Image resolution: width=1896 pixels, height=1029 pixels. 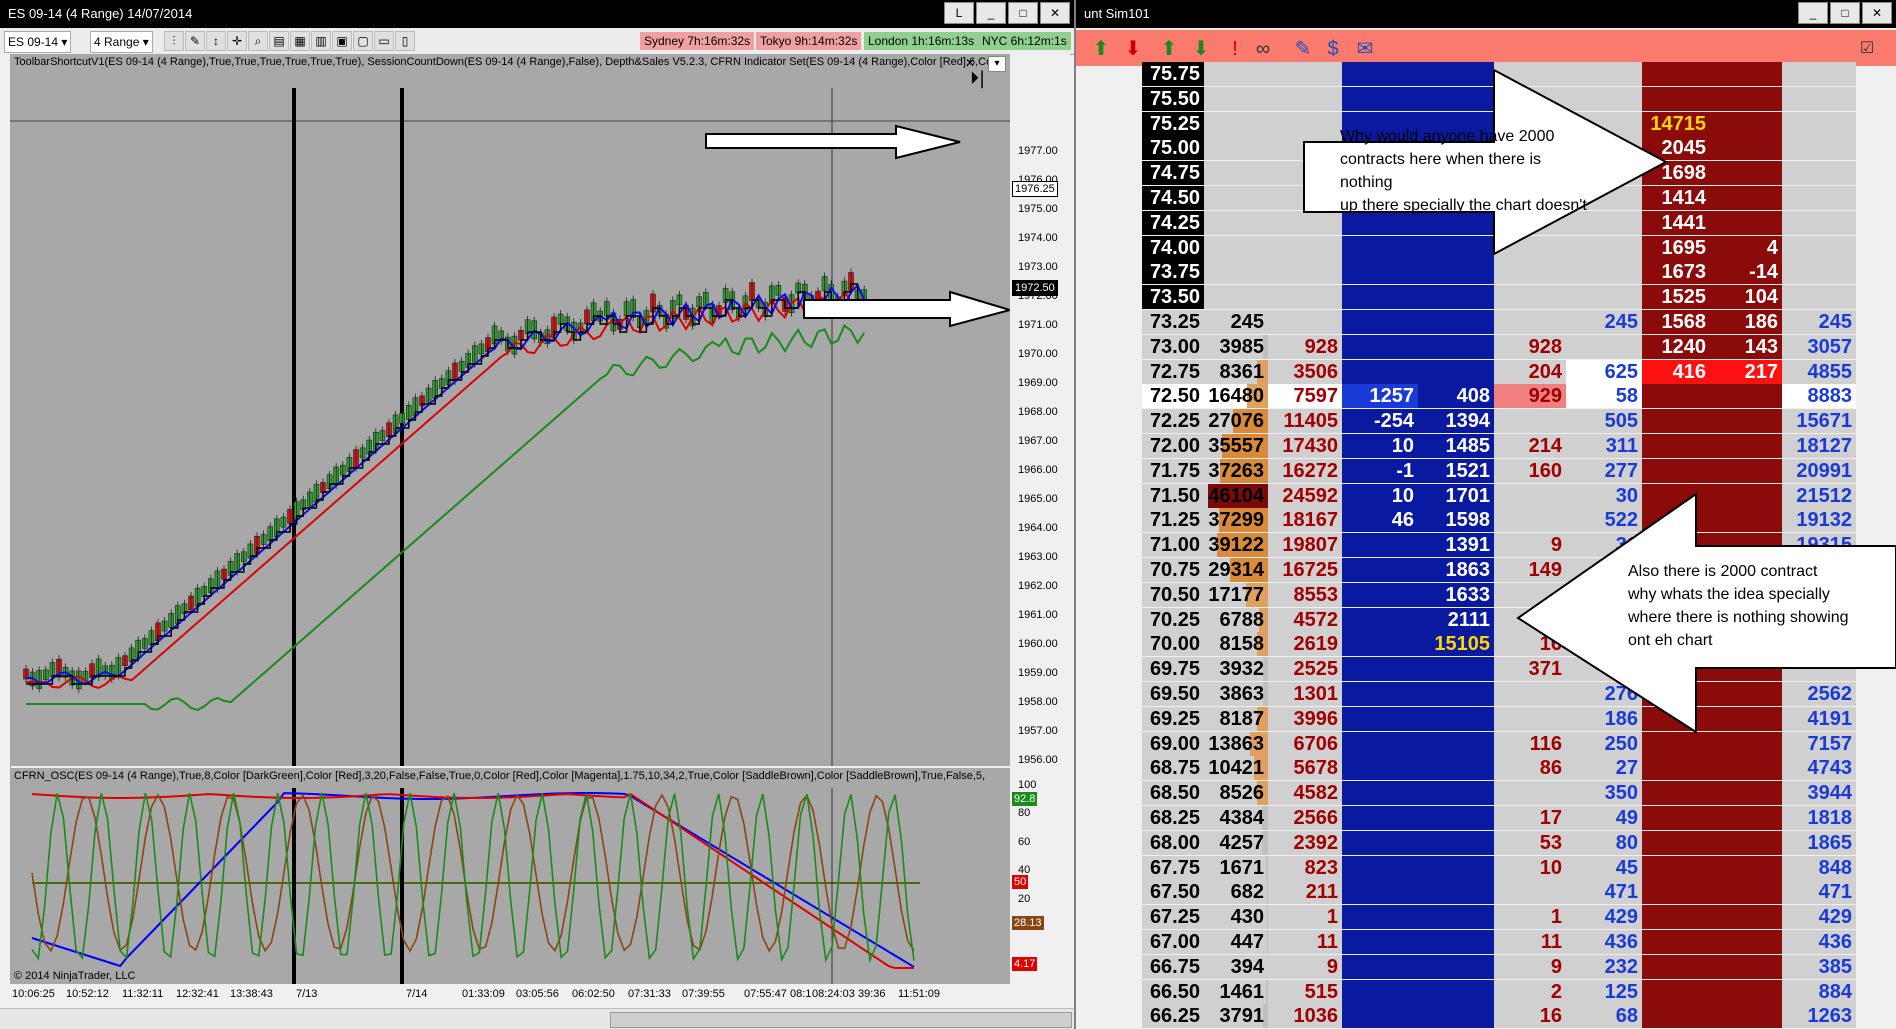 I want to click on wrench-icon: ✎, so click(x=1303, y=49).